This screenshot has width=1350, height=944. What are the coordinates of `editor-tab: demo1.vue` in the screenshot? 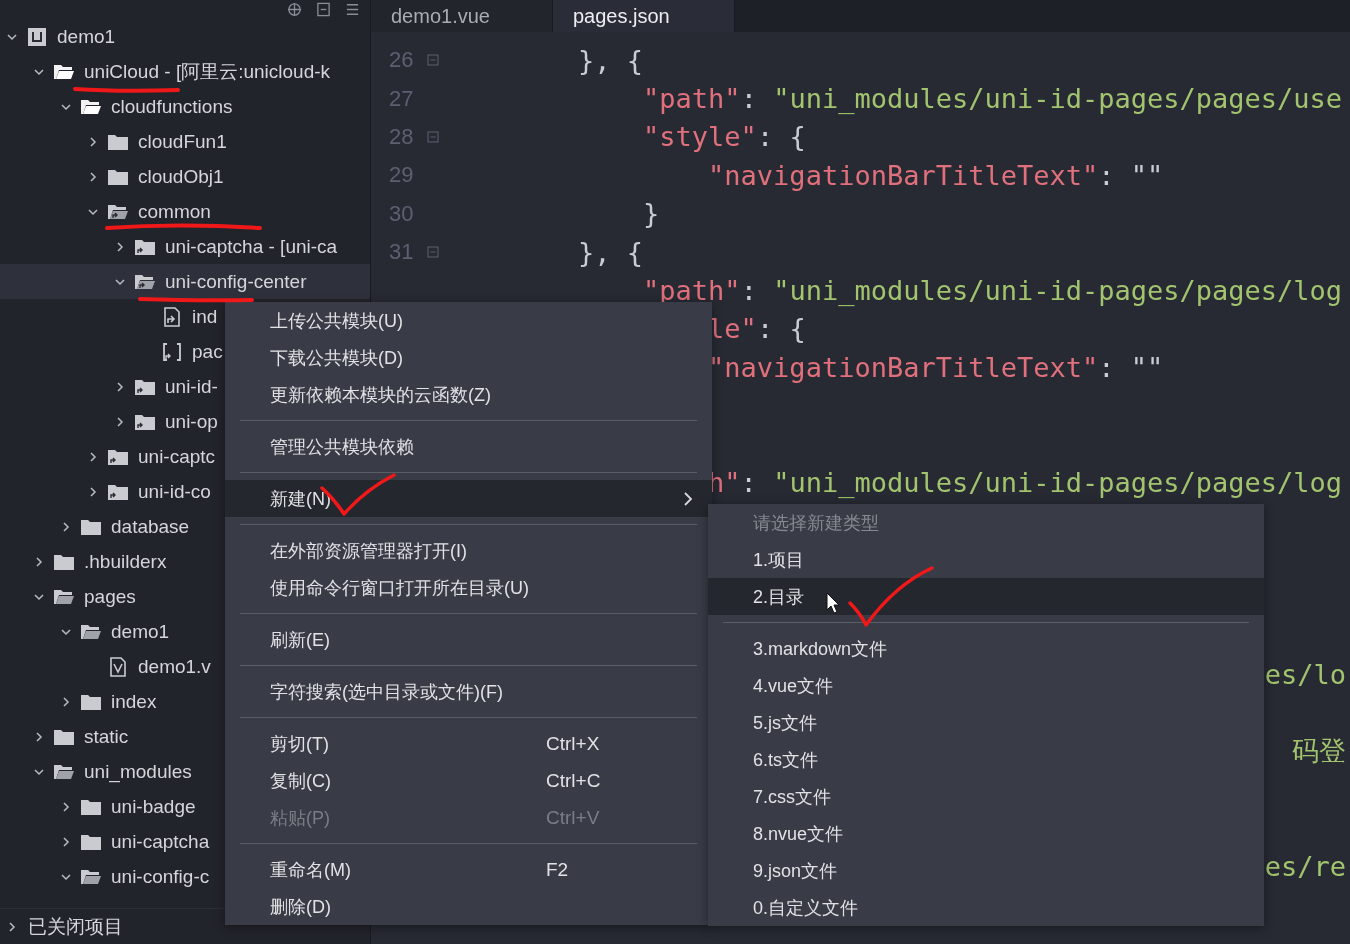 It's located at (462, 16).